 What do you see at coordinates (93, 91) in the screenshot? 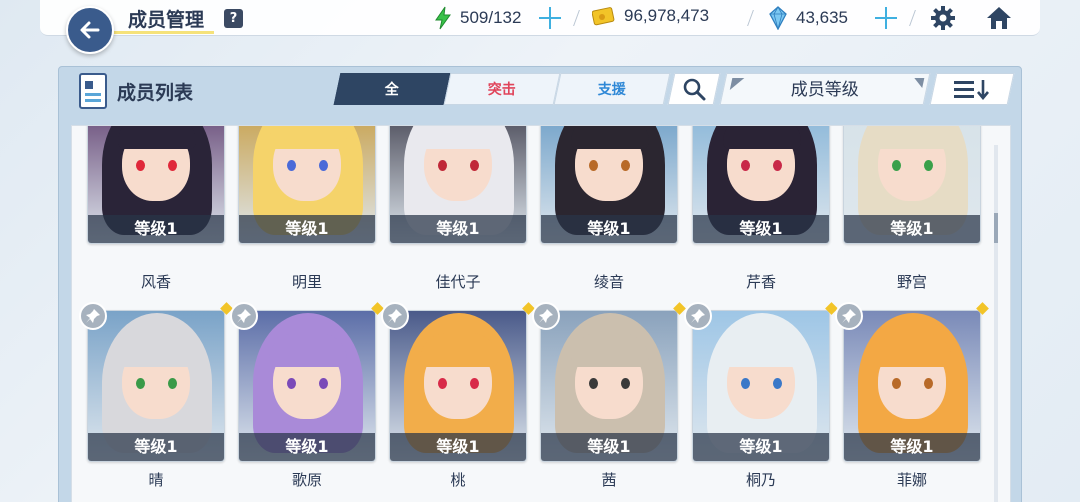
I see `member-list-icon` at bounding box center [93, 91].